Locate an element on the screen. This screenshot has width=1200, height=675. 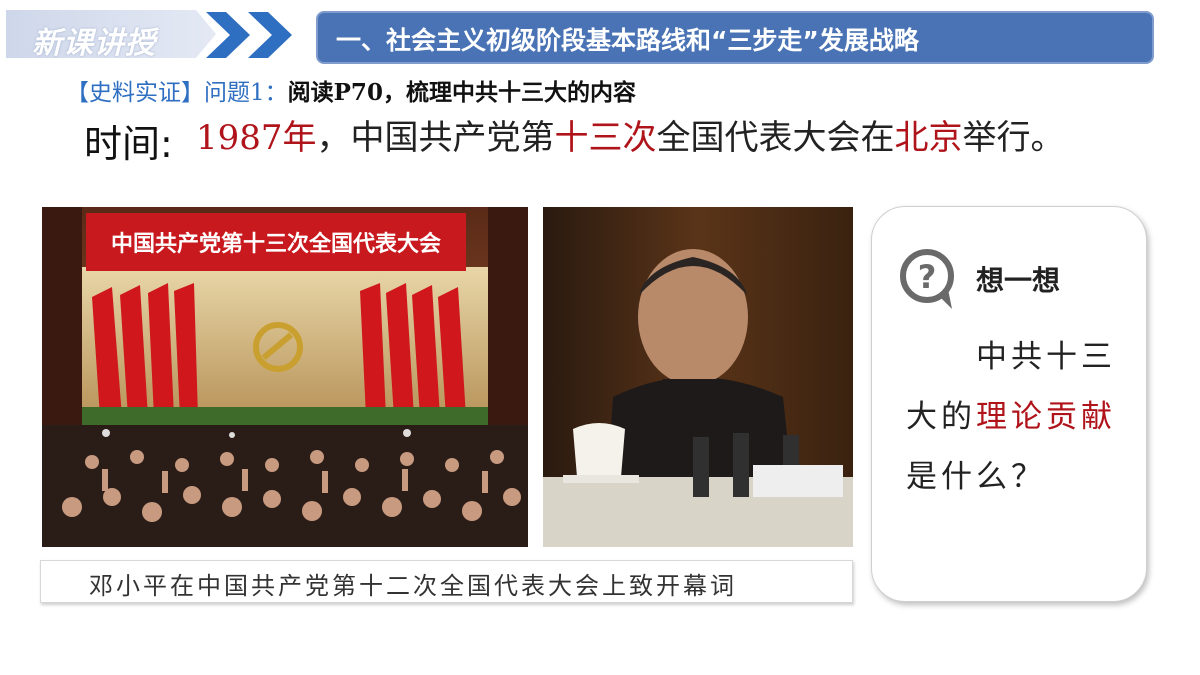
time-statement: 1987年，中国共产党第十三次全国代表大会在北京举行。 is located at coordinates (630, 134).